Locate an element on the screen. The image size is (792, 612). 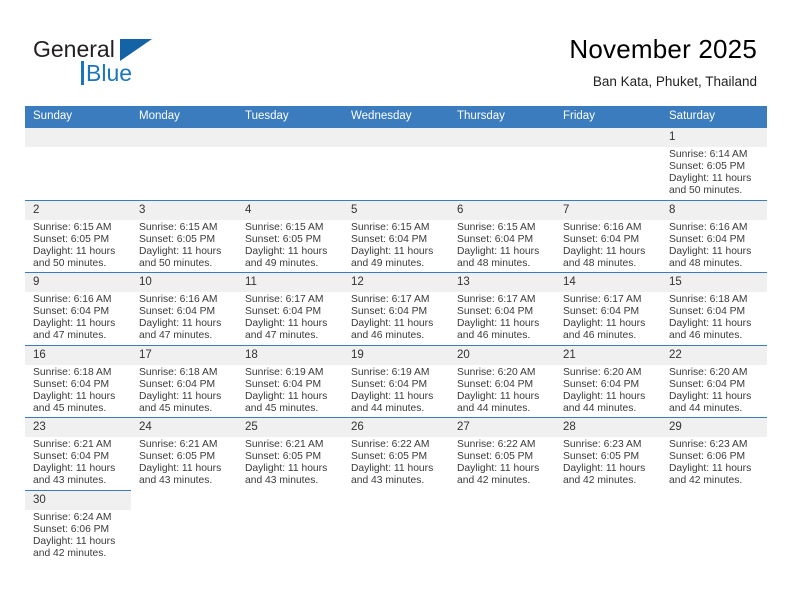
day-number: 27 is located at coordinates (502, 427).